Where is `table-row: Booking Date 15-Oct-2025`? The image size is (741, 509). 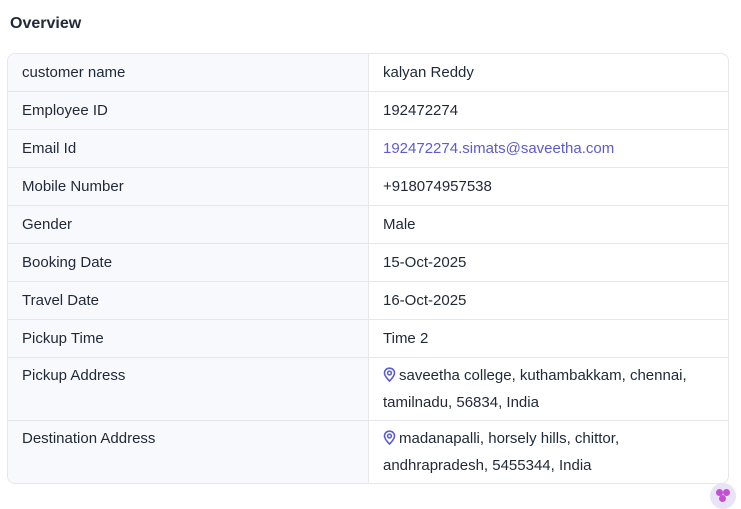
table-row: Booking Date 15-Oct-2025 is located at coordinates (368, 262).